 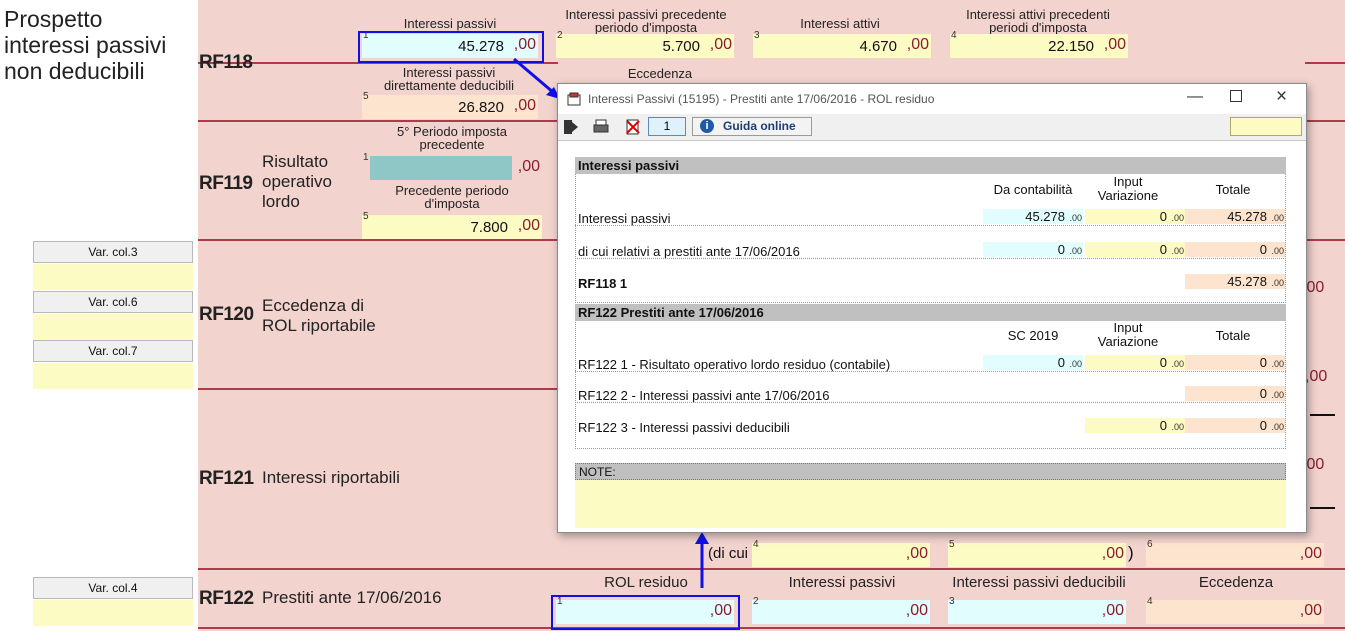 I want to click on var-col6-field, so click(x=113, y=327).